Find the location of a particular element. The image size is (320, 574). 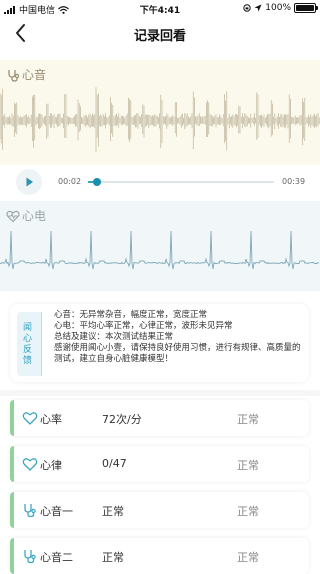

section-divider is located at coordinates (160, 393).